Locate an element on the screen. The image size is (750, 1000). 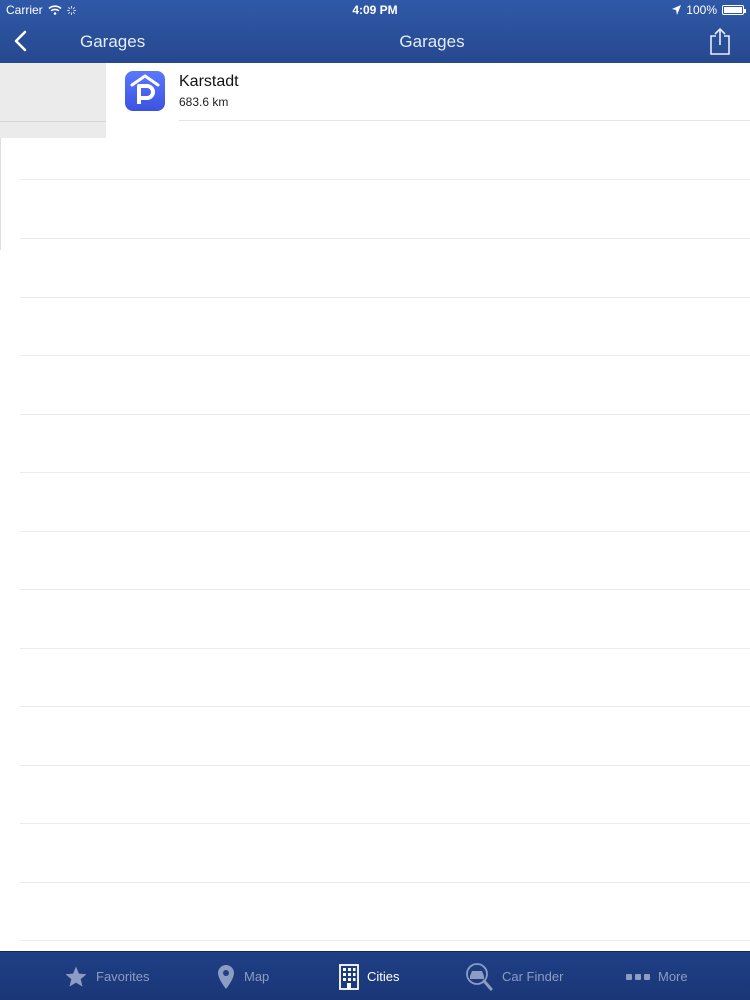
page-title: Garages is located at coordinates (432, 41).